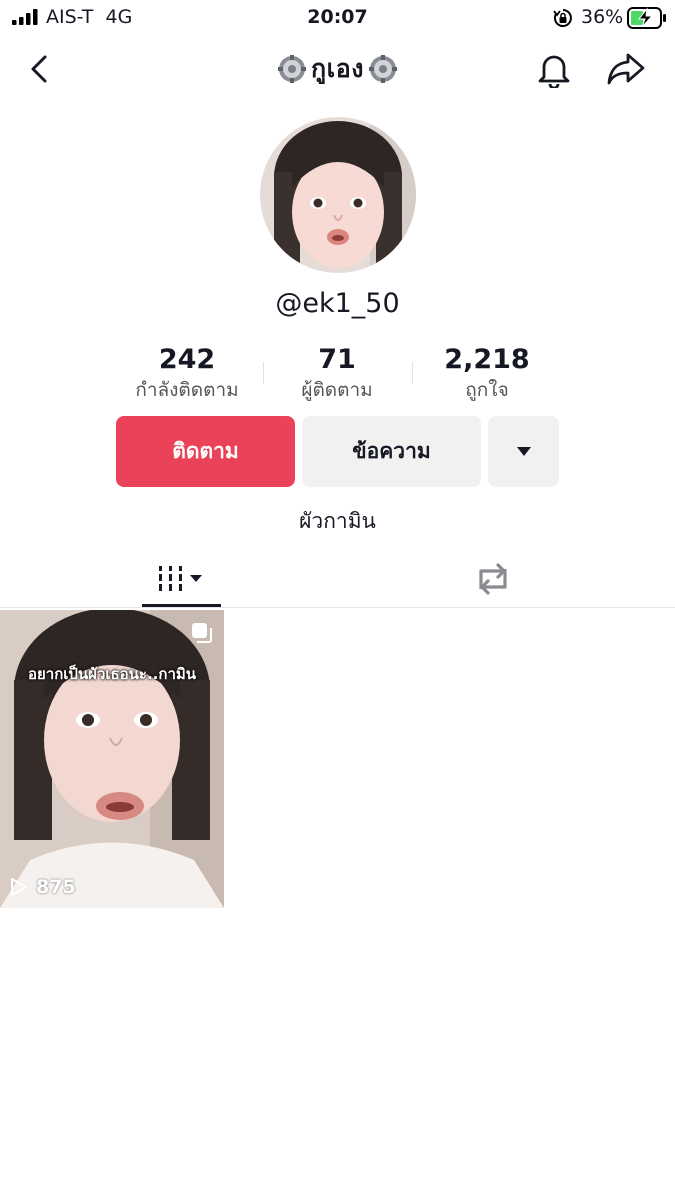 The width and height of the screenshot is (675, 1200). What do you see at coordinates (602, 17) in the screenshot?
I see `battery-percent: 36%` at bounding box center [602, 17].